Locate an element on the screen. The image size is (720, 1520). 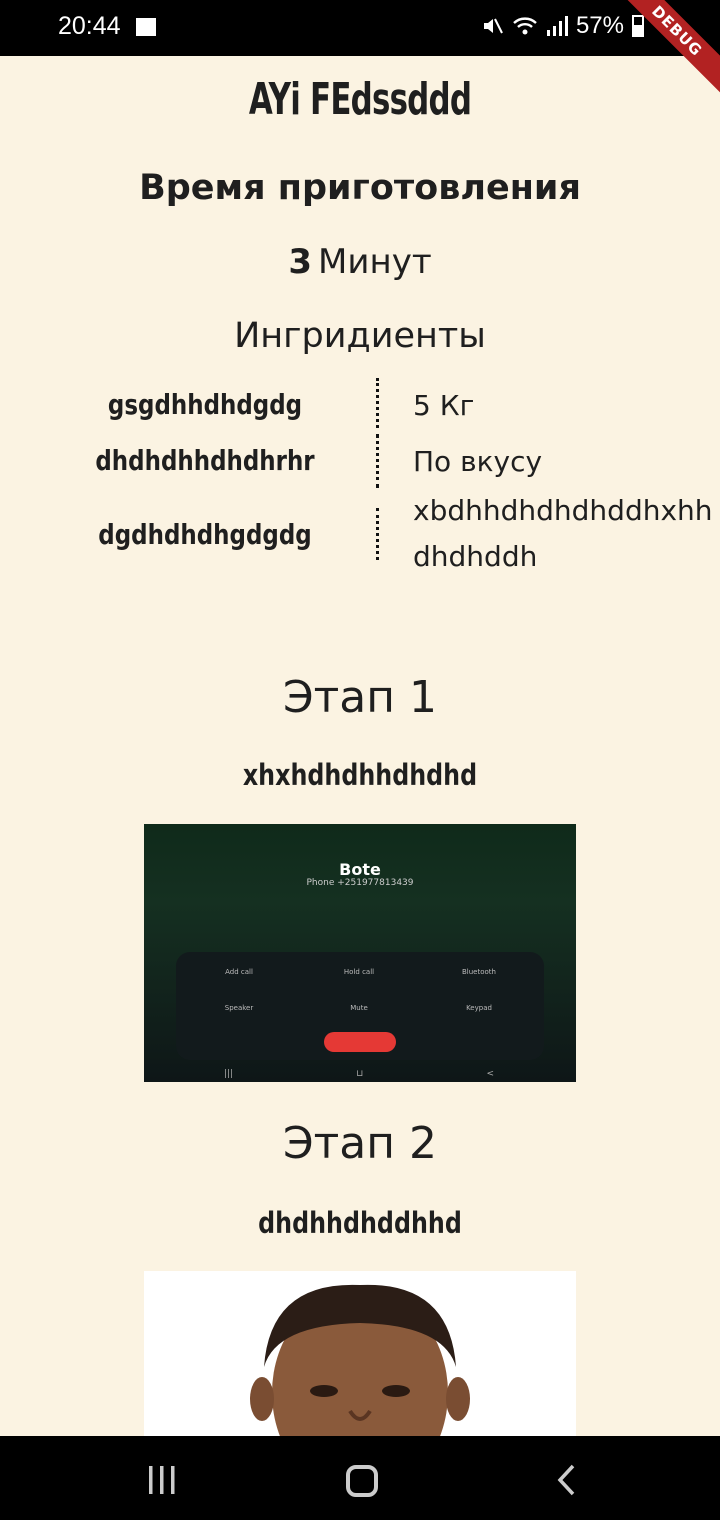
screenshot-nav-bar: ||| ⊔ < is located at coordinates (359, 1074).